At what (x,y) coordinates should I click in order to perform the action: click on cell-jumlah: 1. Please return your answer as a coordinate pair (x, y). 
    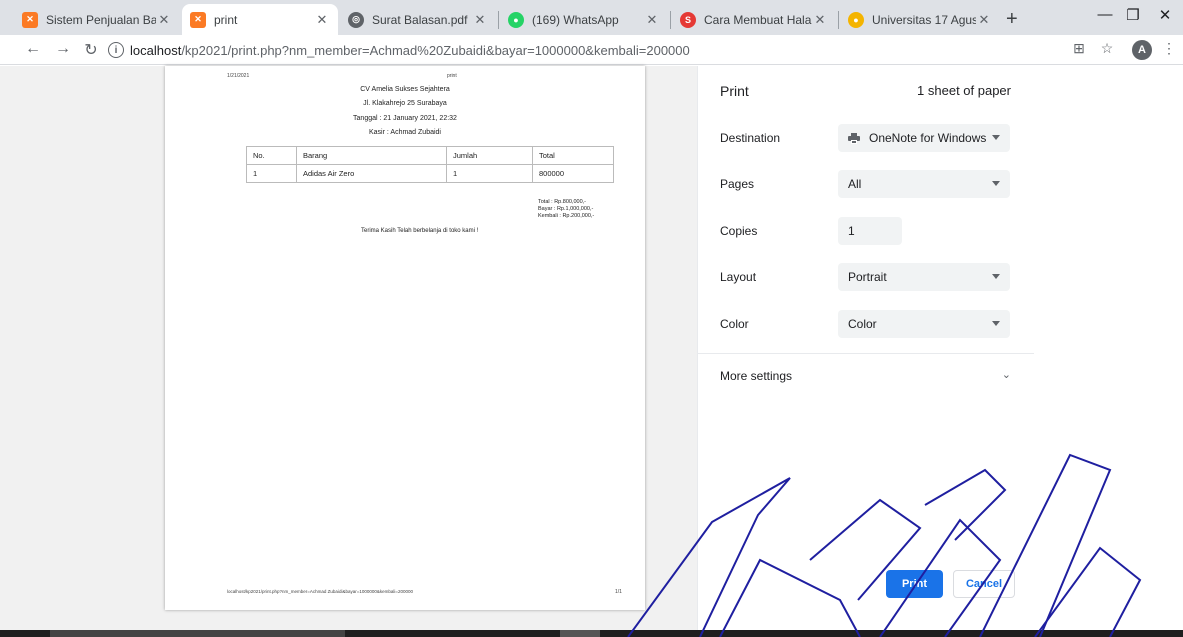
    Looking at the image, I should click on (489, 173).